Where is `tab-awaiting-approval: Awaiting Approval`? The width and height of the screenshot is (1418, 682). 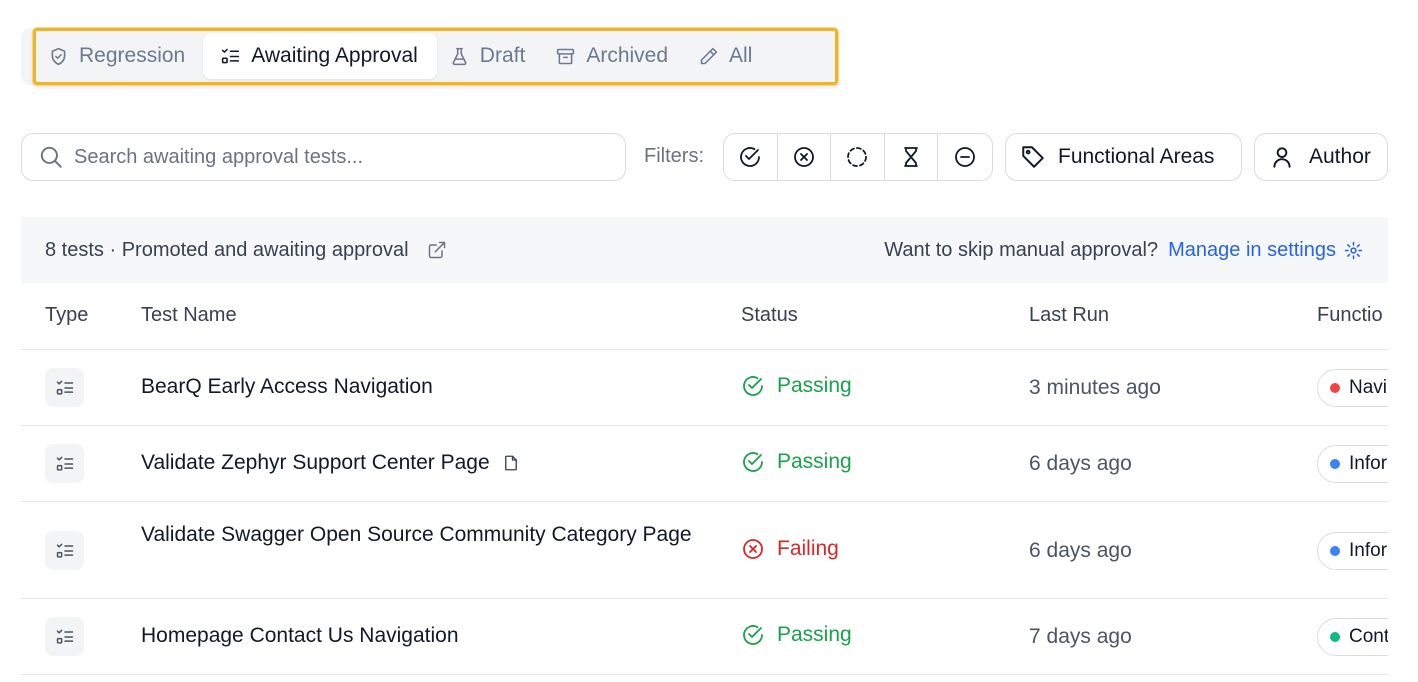
tab-awaiting-approval: Awaiting Approval is located at coordinates (320, 56).